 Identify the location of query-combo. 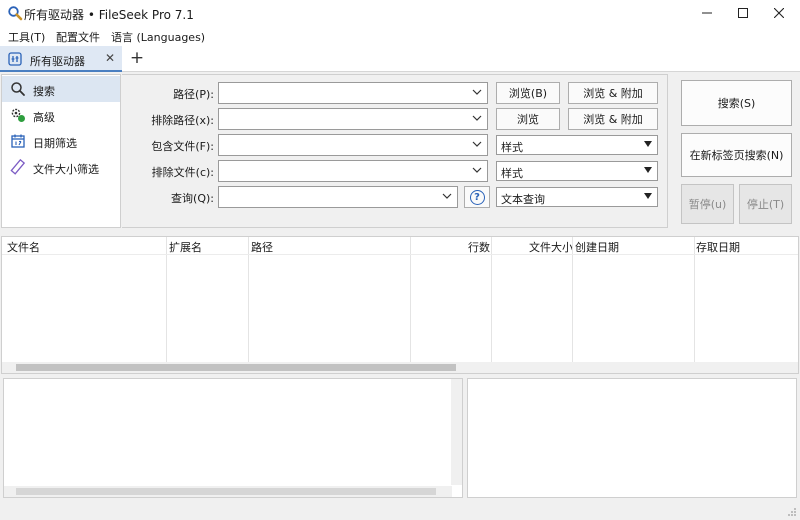
(338, 197).